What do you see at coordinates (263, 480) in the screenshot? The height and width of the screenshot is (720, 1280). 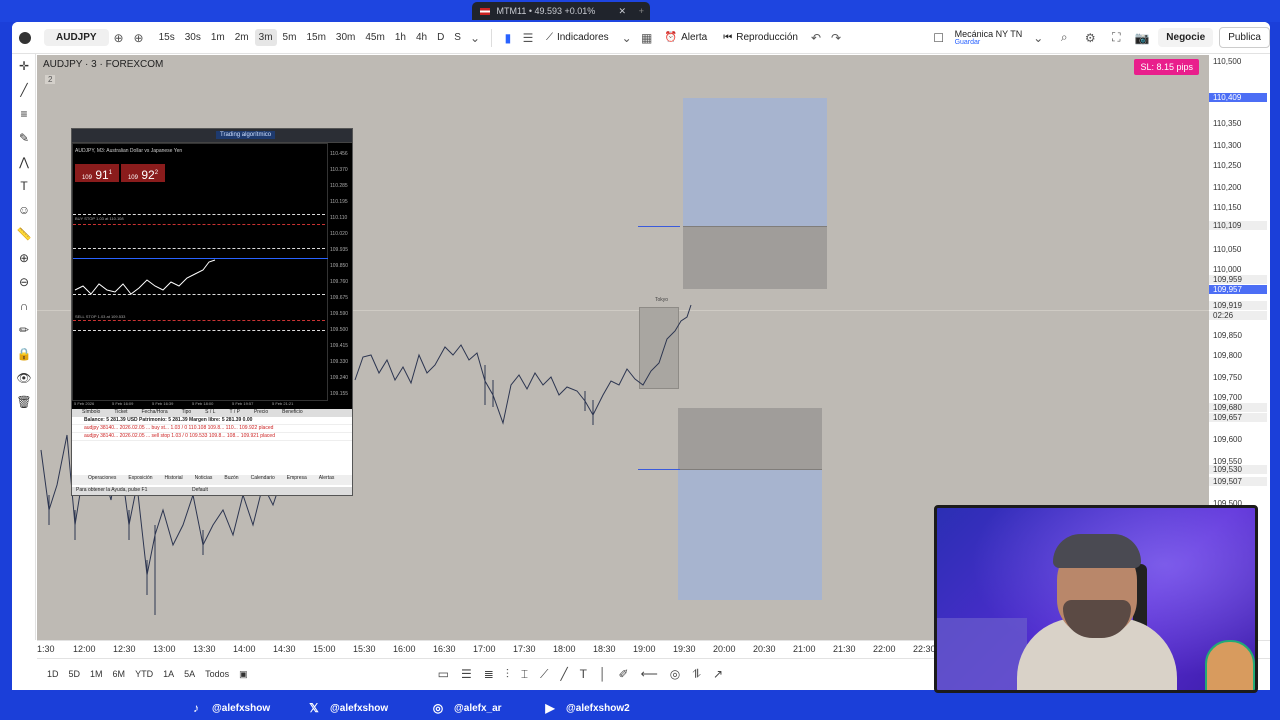 I see `tab-calendario: Calendario` at bounding box center [263, 480].